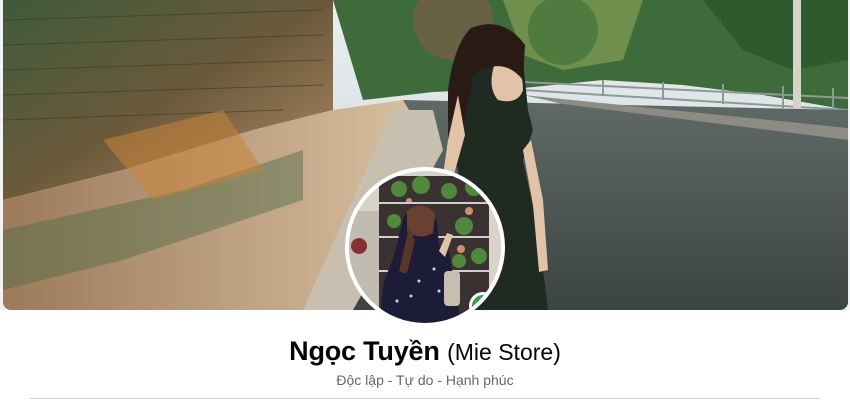 The image size is (850, 400). Describe the element at coordinates (483, 306) in the screenshot. I see `online-status-icon` at that location.